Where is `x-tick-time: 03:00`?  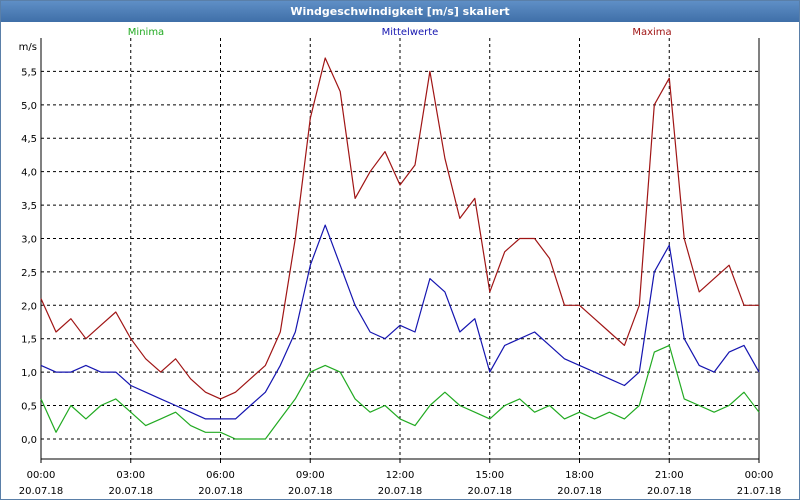
x-tick-time: 03:00 is located at coordinates (130, 475).